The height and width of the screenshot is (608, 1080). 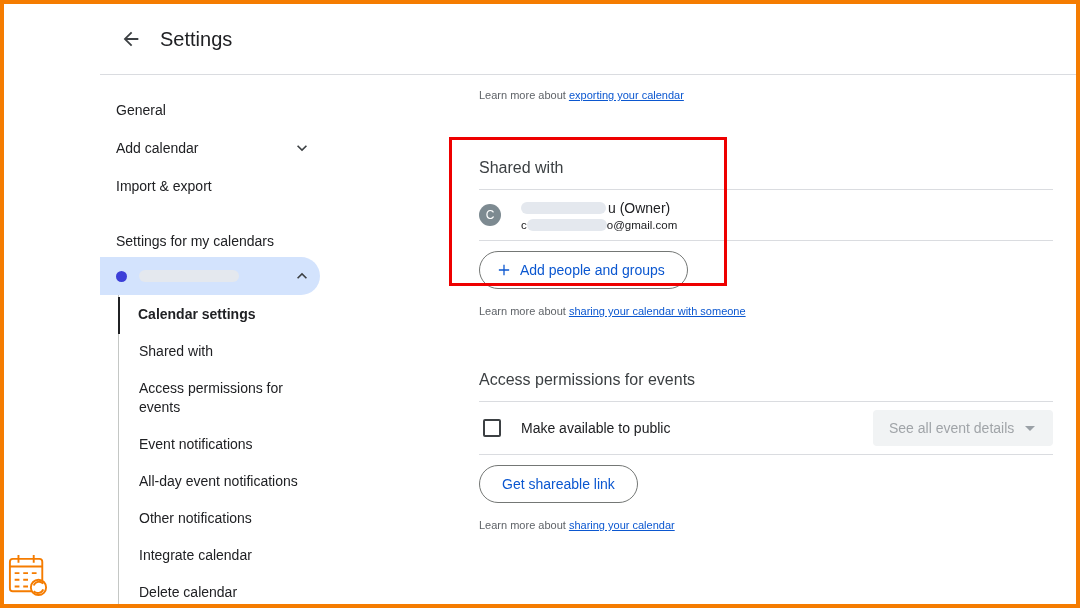 What do you see at coordinates (209, 445) in the screenshot?
I see `sidebar-subitem: Event notifications` at bounding box center [209, 445].